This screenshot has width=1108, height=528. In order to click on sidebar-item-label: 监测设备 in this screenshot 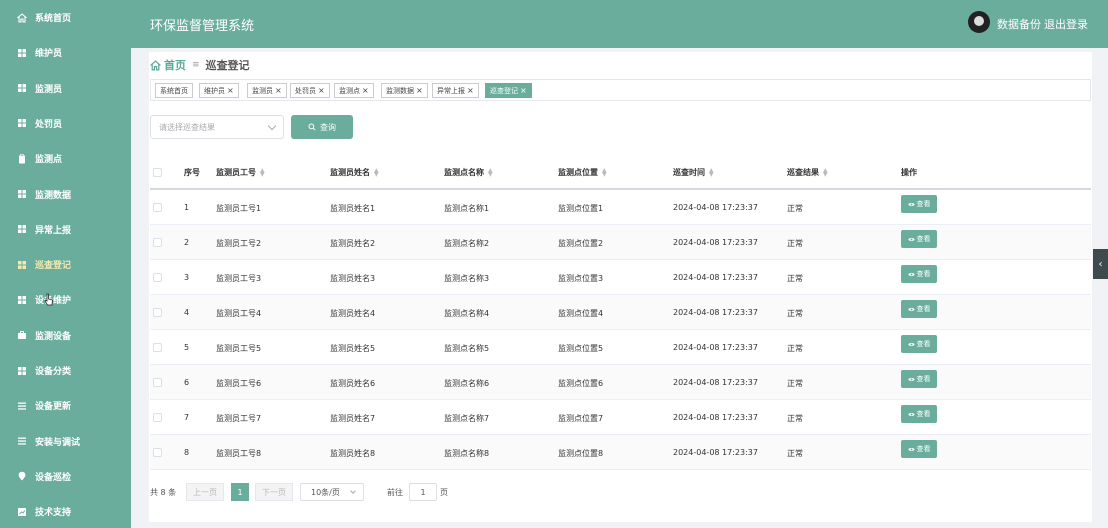, I will do `click(53, 336)`.